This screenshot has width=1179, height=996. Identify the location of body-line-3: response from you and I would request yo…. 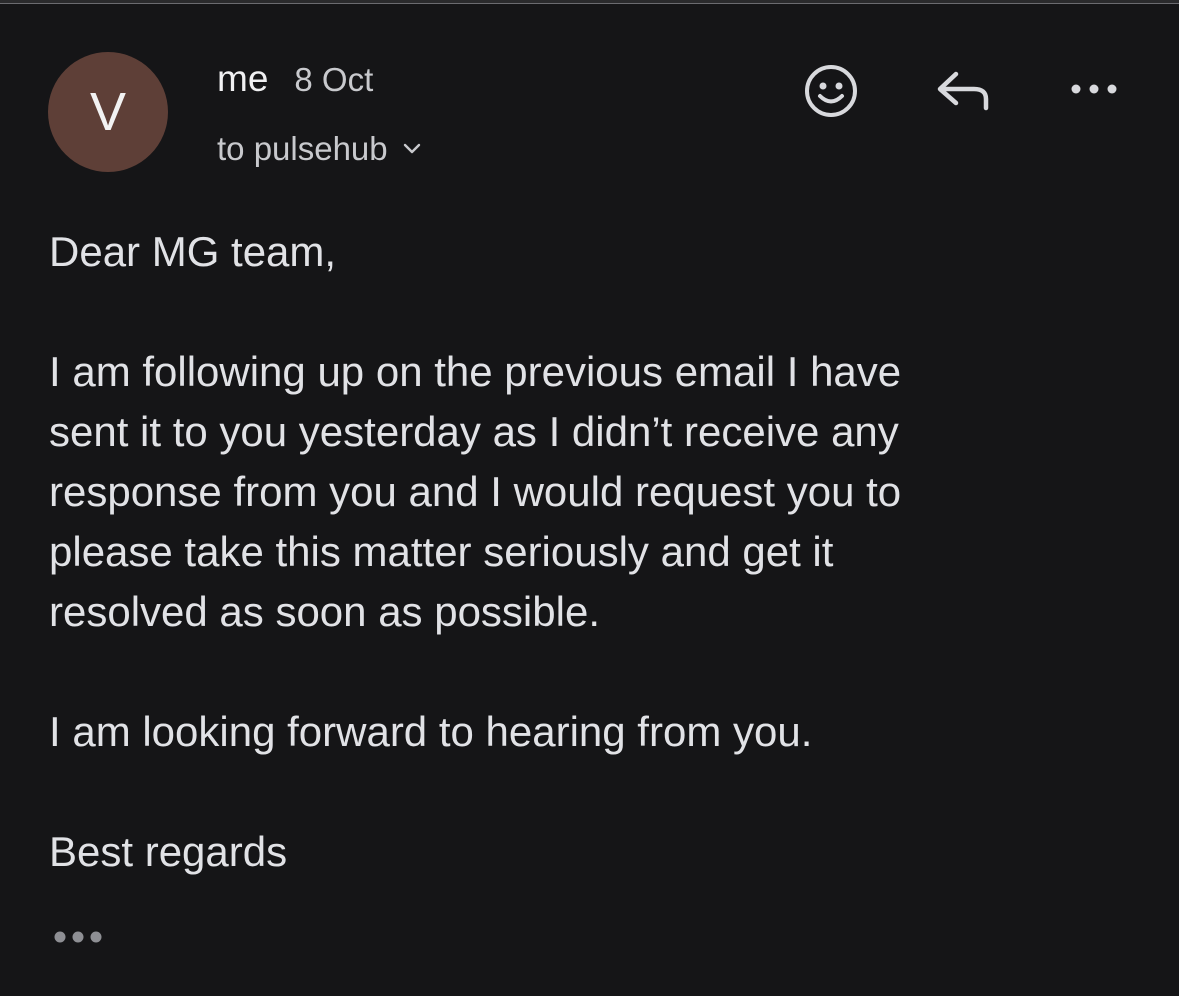
(475, 491).